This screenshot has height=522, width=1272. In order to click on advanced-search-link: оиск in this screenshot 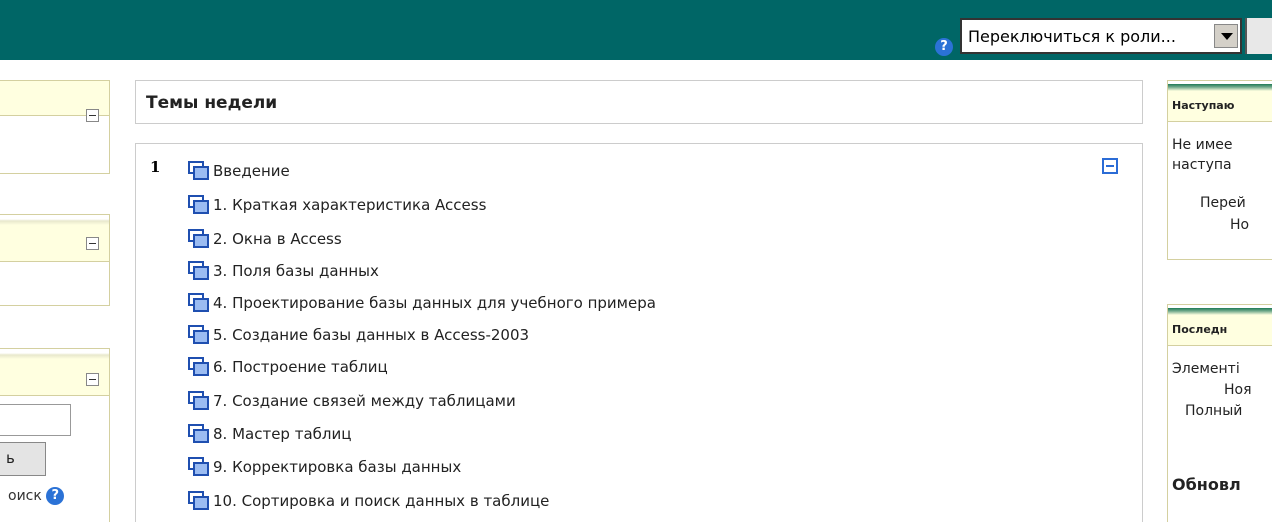, I will do `click(25, 496)`.